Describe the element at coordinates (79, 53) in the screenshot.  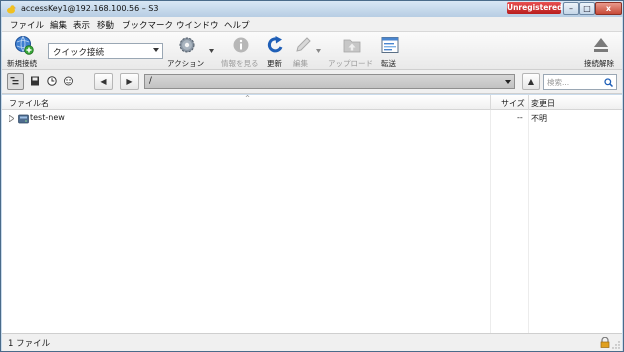
I see `quick-connect-value: クイック接続` at that location.